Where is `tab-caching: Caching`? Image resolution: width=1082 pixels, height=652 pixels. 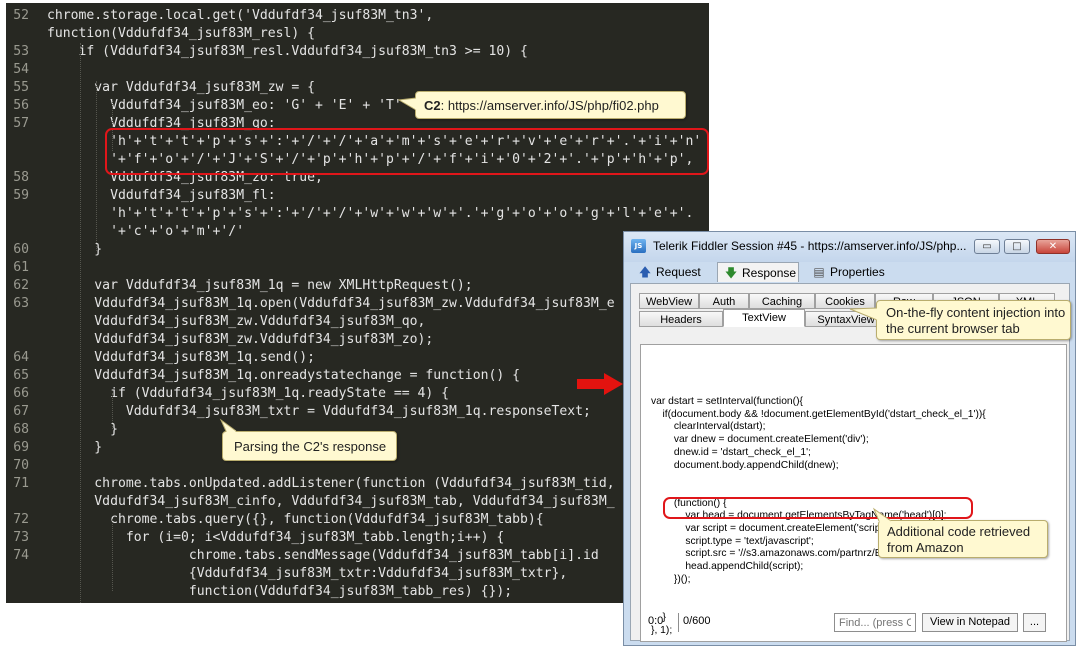 tab-caching: Caching is located at coordinates (782, 301).